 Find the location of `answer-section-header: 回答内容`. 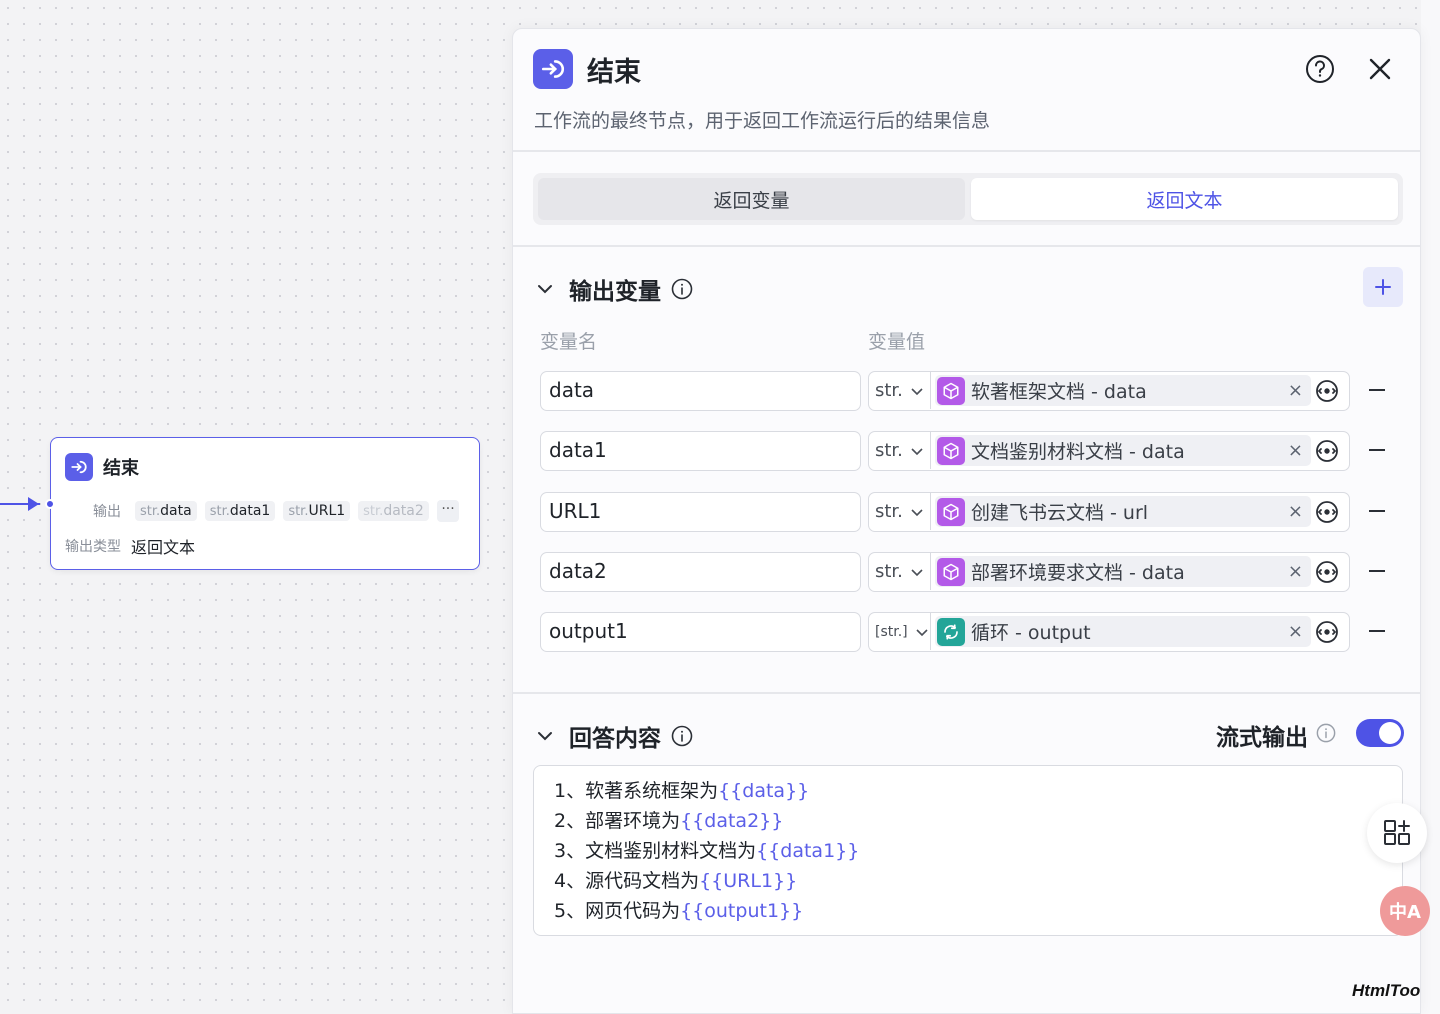

answer-section-header: 回答内容 is located at coordinates (614, 736).